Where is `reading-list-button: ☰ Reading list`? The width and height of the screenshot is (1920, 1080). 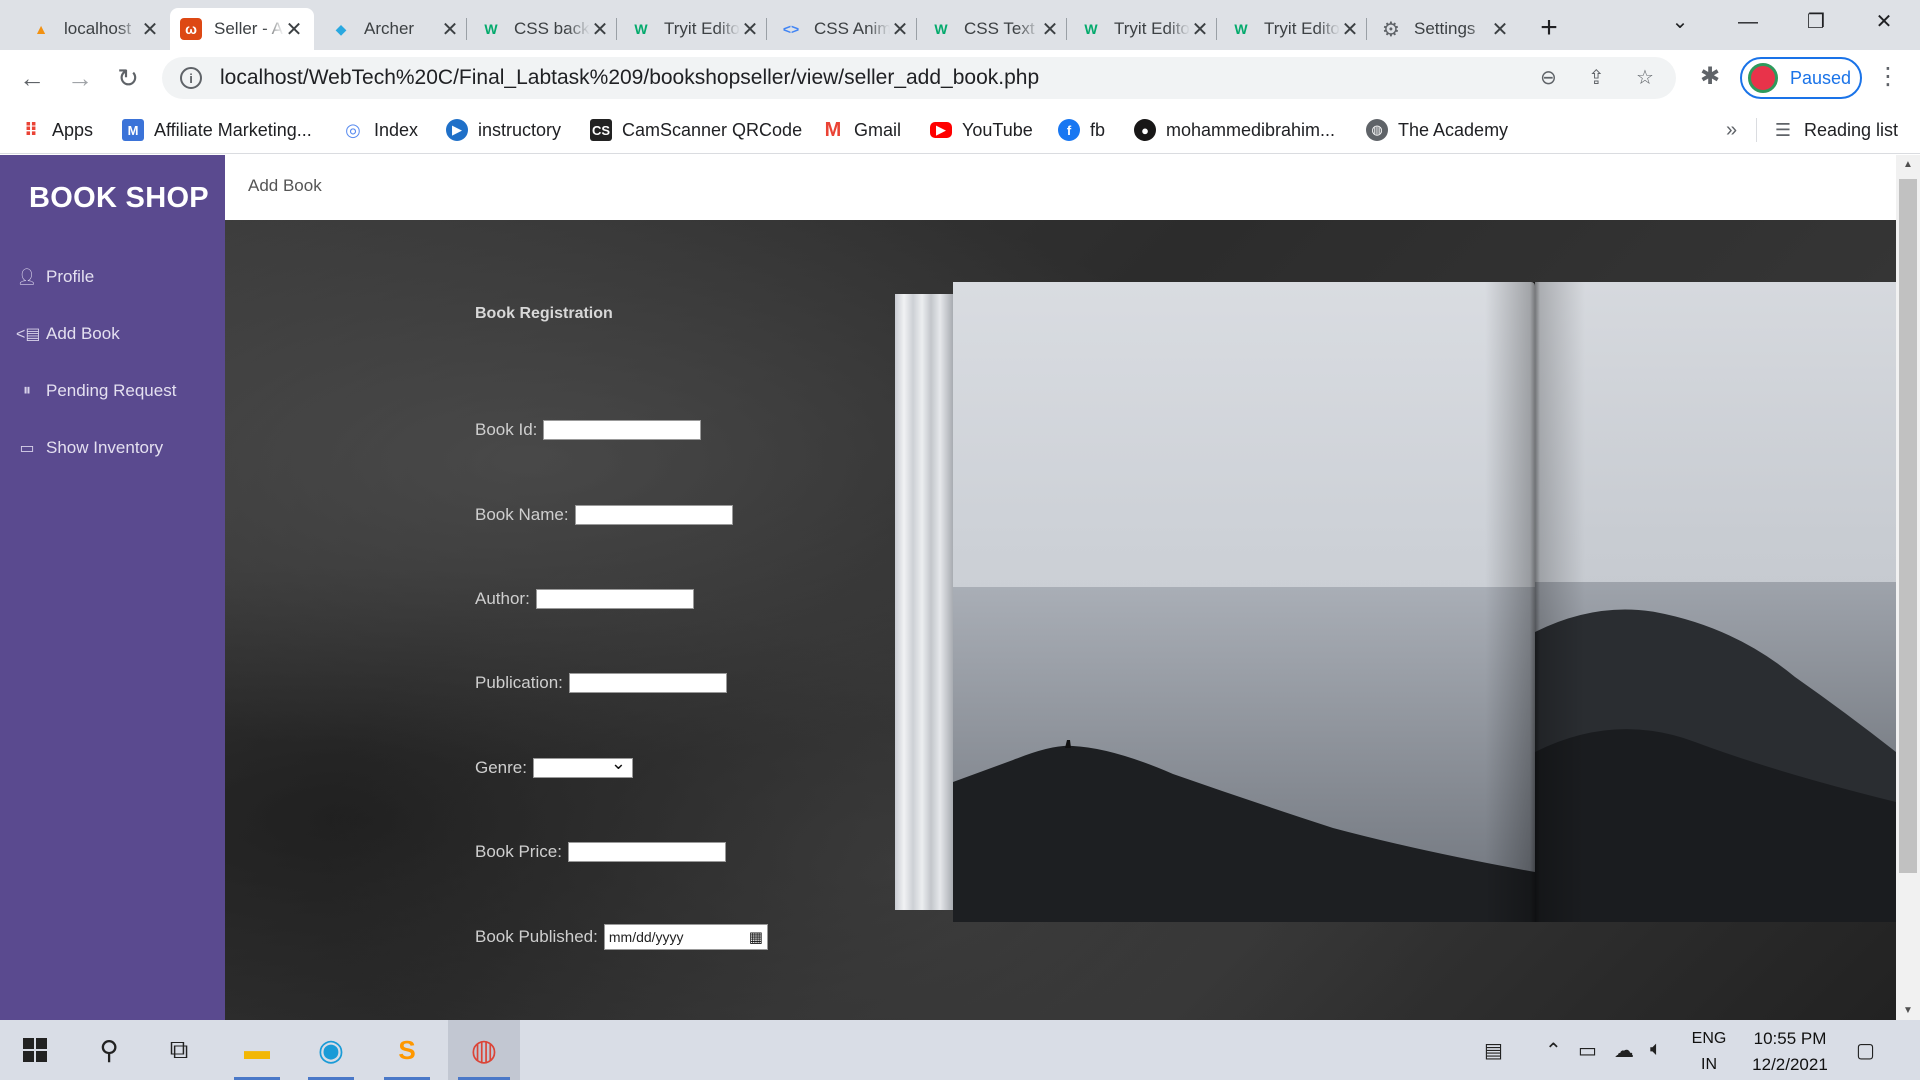 reading-list-button: ☰ Reading list is located at coordinates (1835, 130).